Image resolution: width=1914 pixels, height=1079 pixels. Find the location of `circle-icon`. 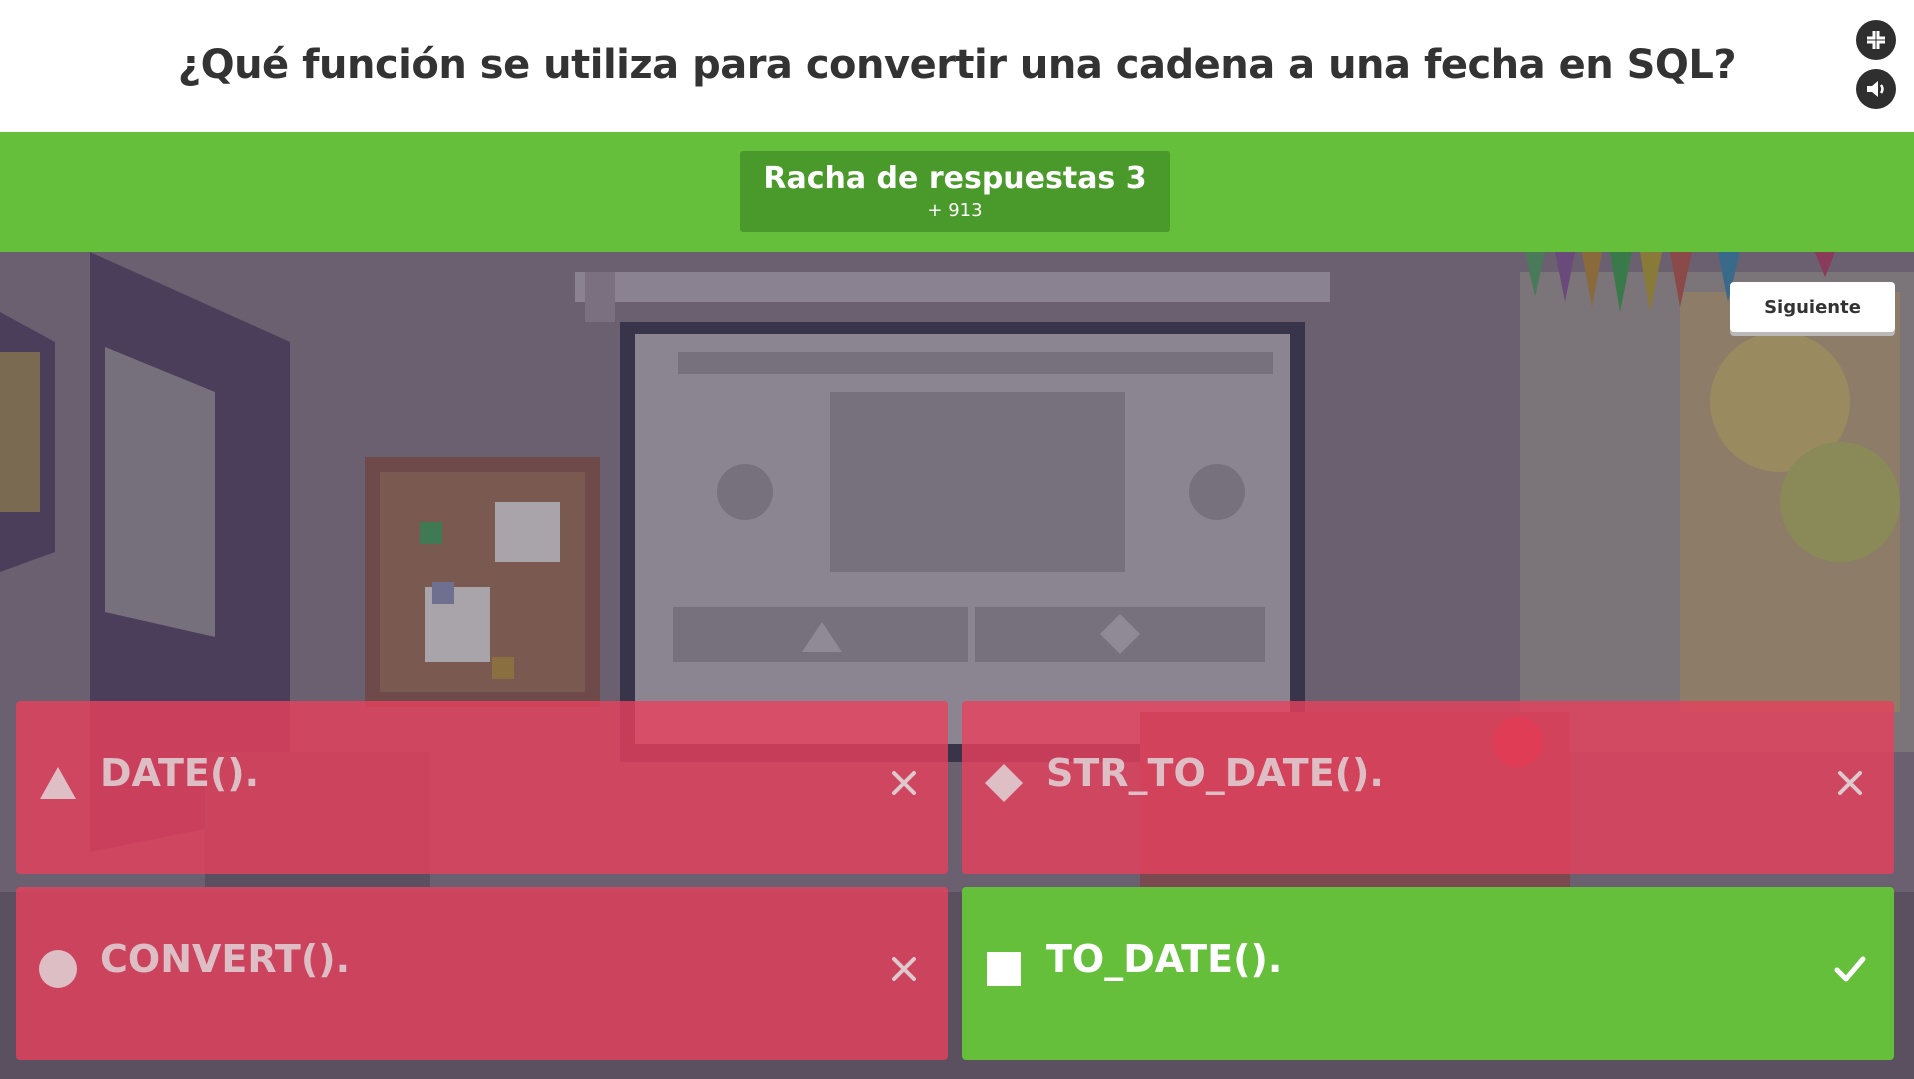

circle-icon is located at coordinates (58, 969).